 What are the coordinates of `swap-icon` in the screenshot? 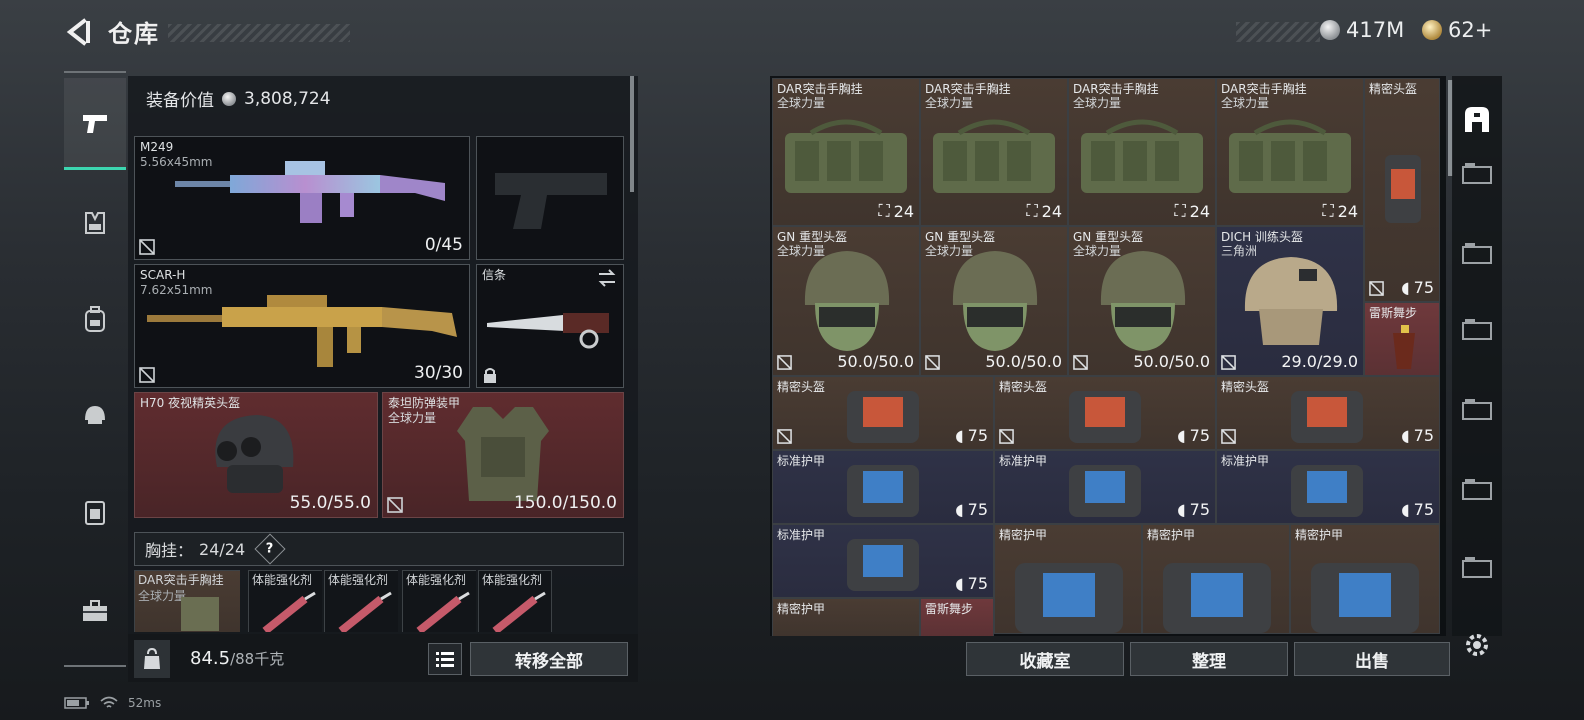 It's located at (607, 278).